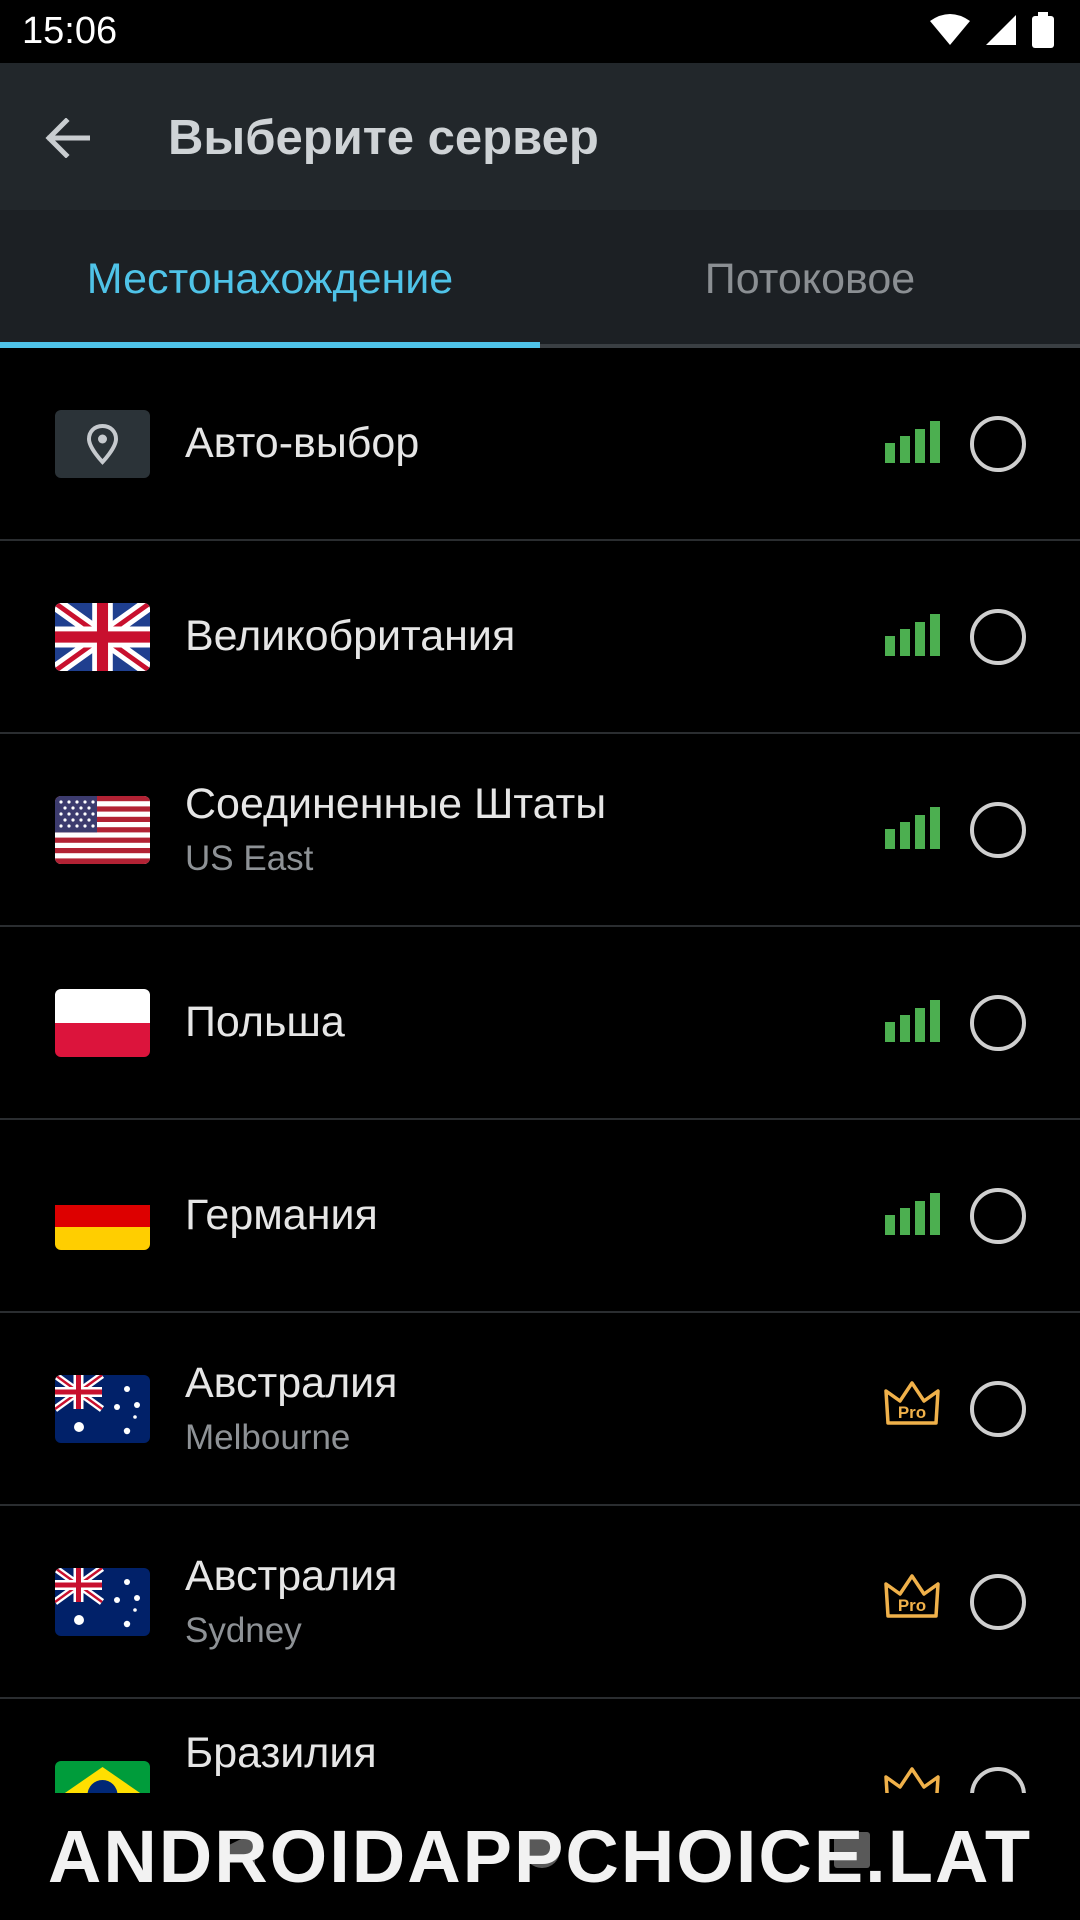  I want to click on server-name: Соединенные Штаты, so click(396, 804).